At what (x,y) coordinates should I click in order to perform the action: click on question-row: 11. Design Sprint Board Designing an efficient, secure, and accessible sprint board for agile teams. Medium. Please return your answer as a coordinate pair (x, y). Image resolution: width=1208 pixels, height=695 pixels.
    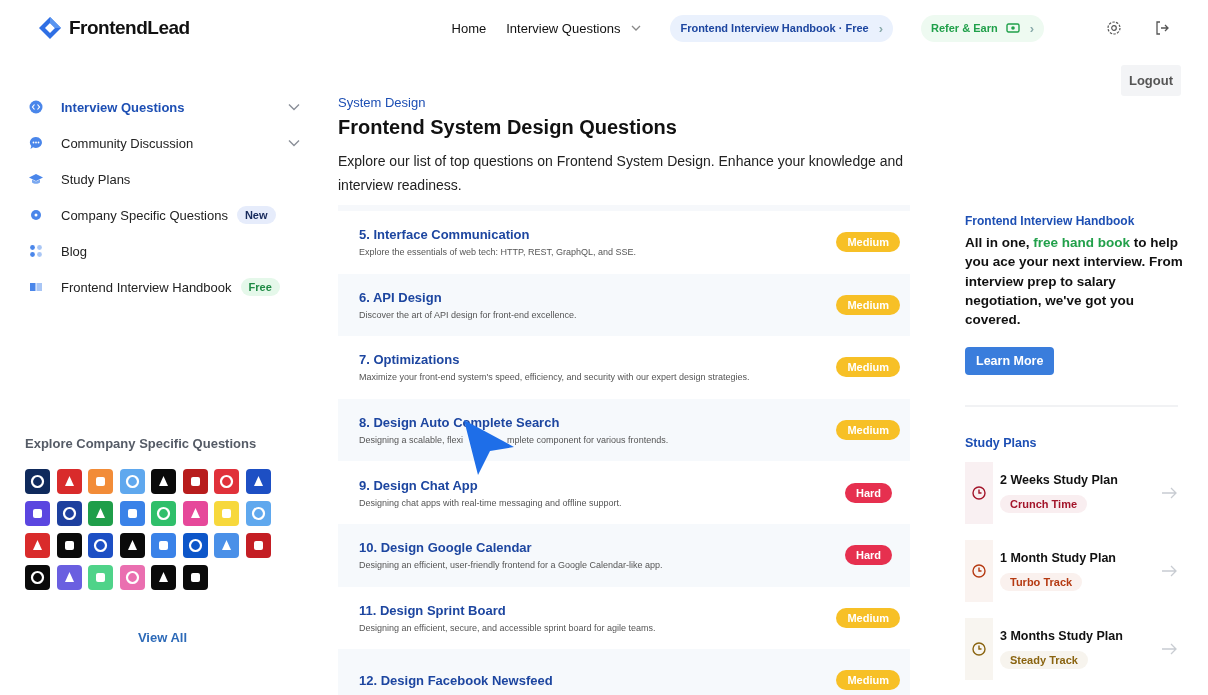
    Looking at the image, I should click on (624, 618).